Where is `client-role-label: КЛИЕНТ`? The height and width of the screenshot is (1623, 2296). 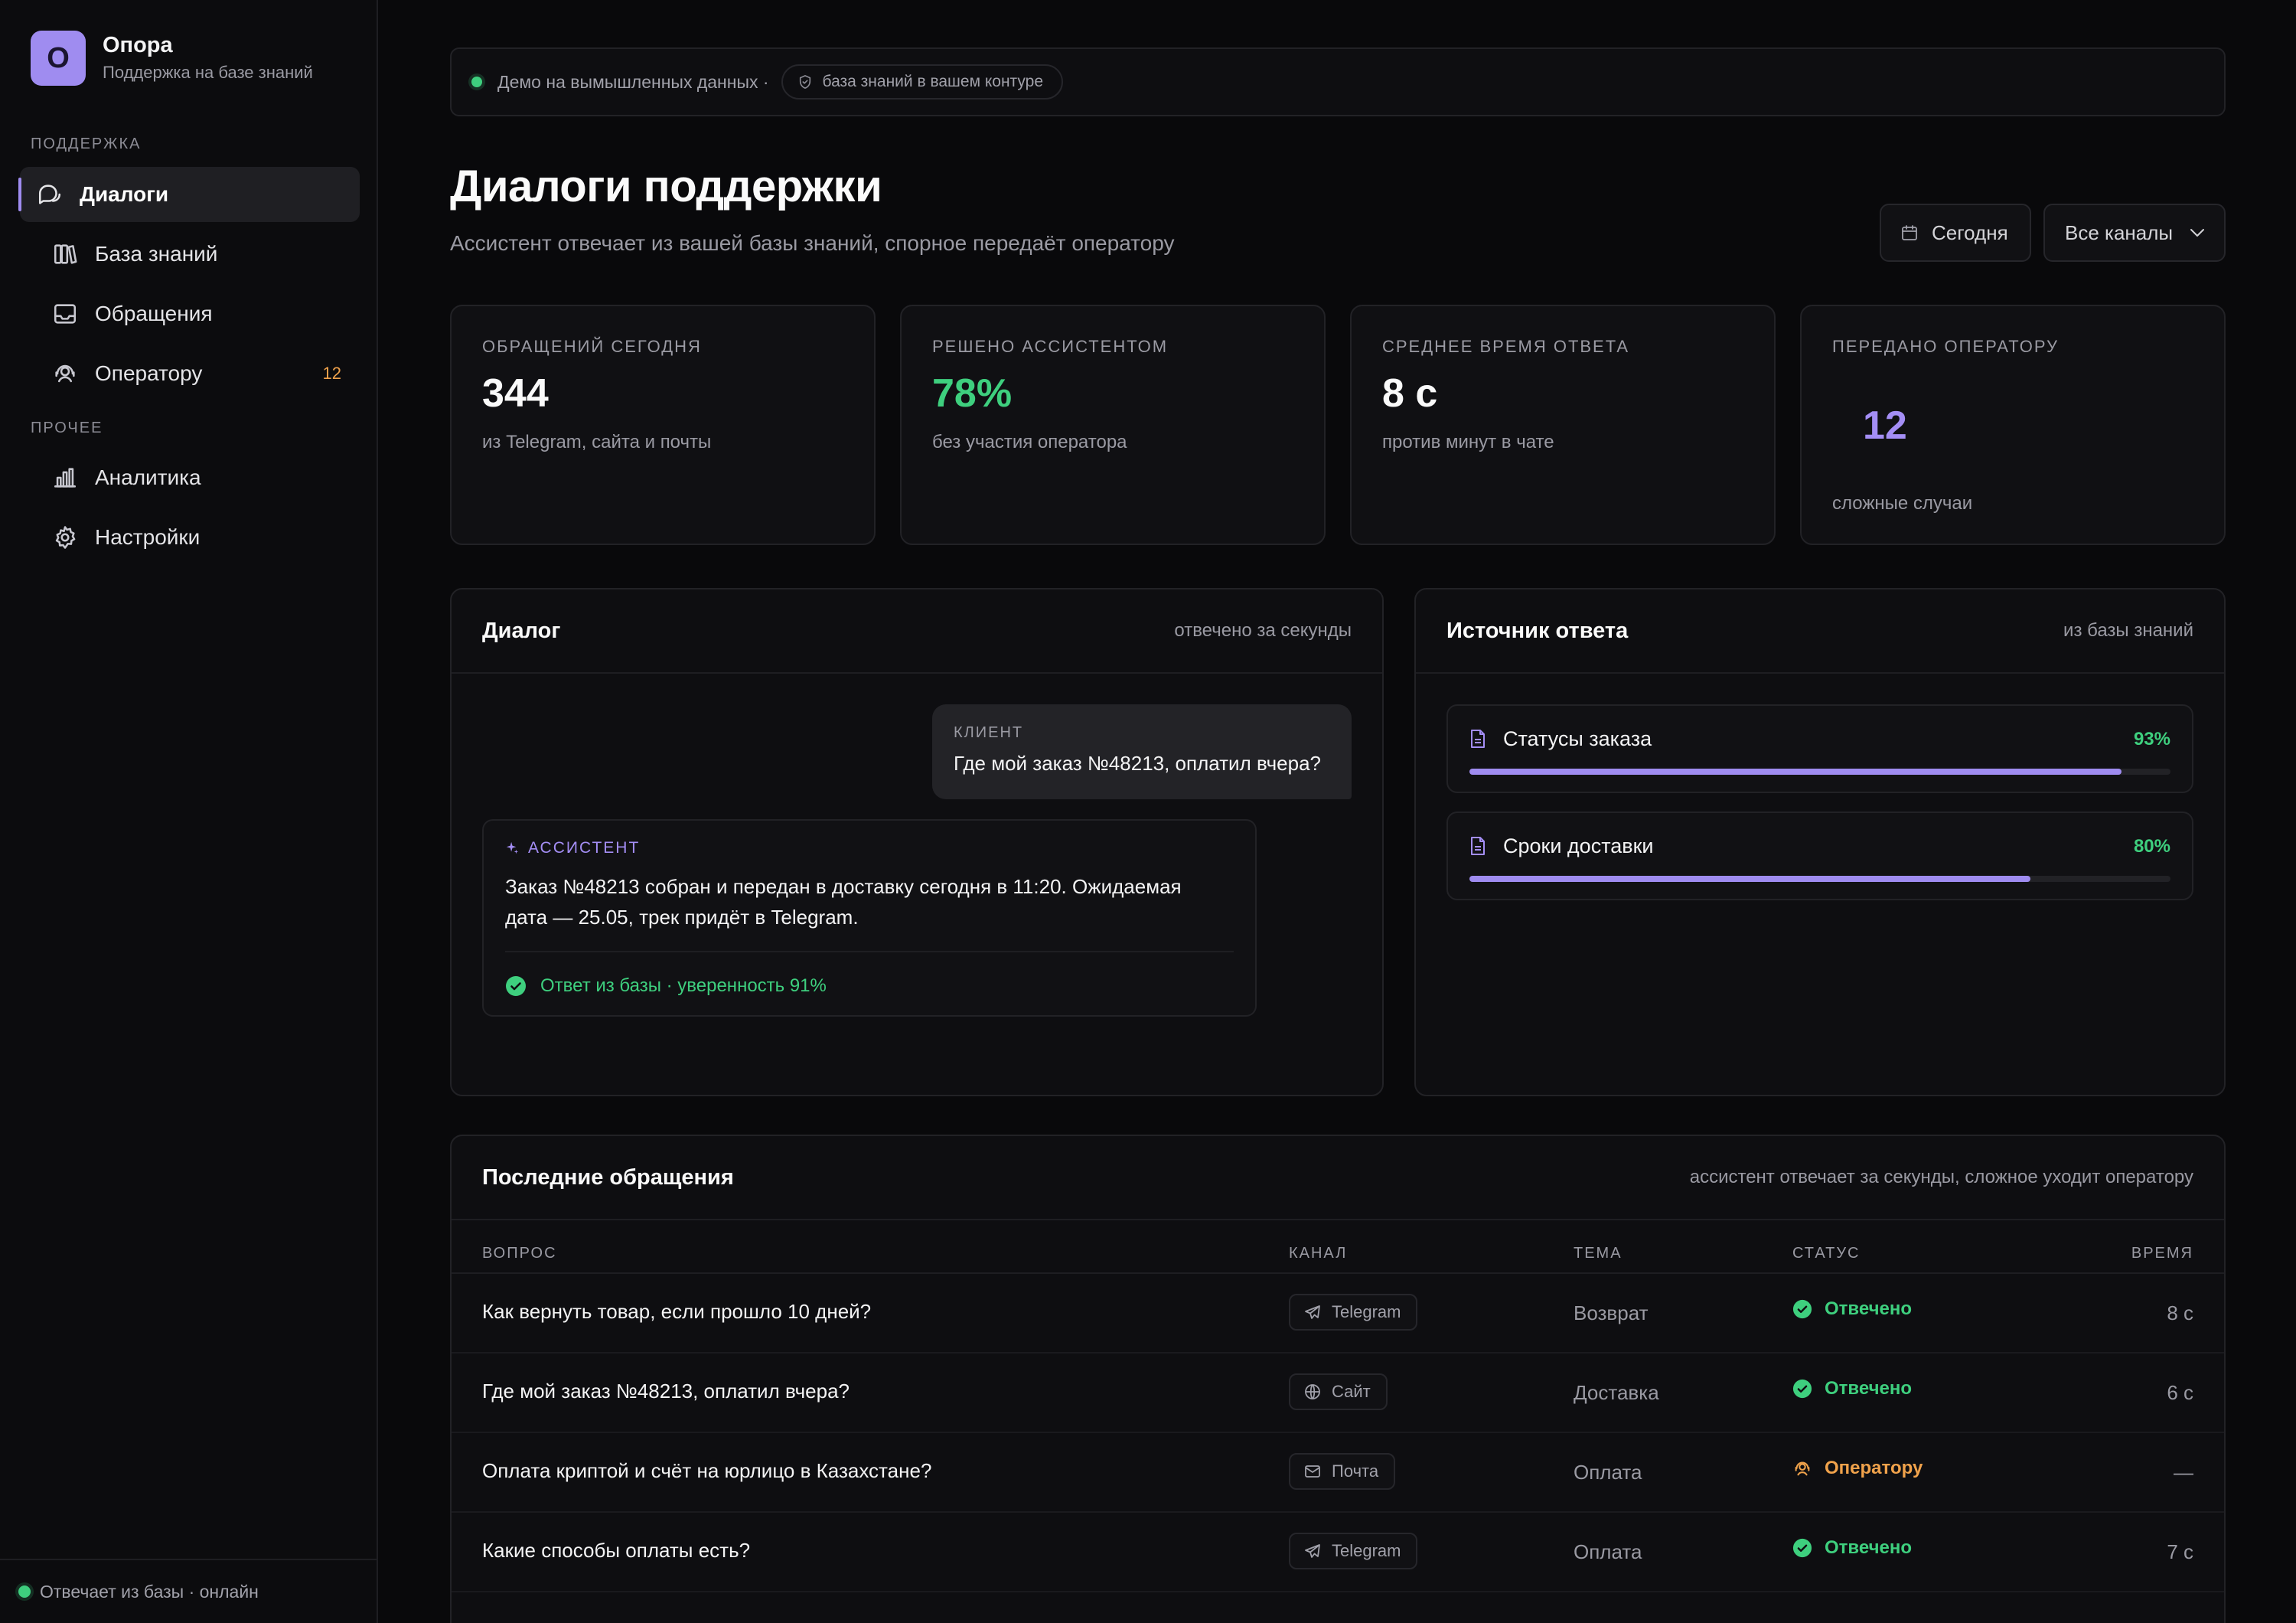 client-role-label: КЛИЕНТ is located at coordinates (989, 732).